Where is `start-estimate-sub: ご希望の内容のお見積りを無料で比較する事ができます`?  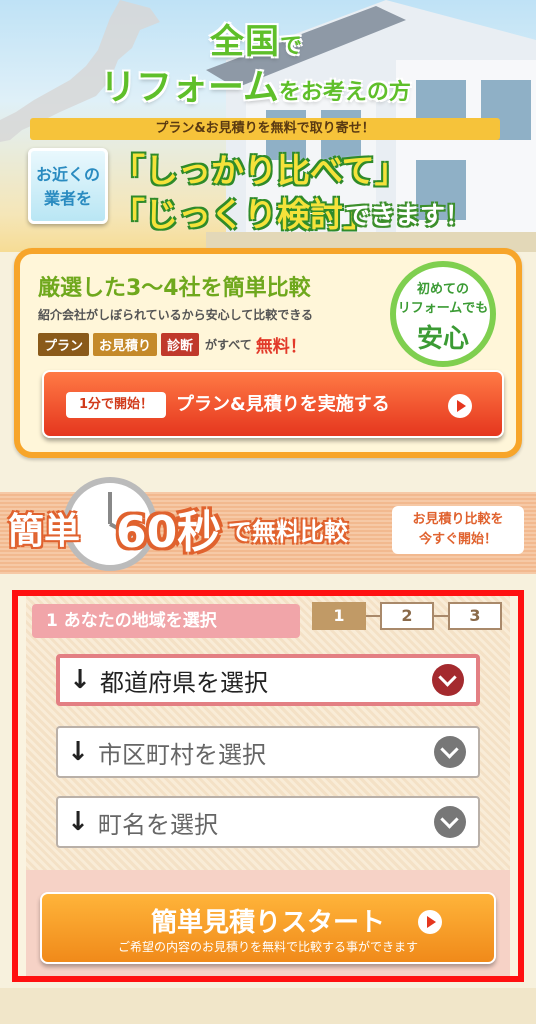
start-estimate-sub: ご希望の内容のお見積りを無料で比較する事ができます is located at coordinates (267, 947).